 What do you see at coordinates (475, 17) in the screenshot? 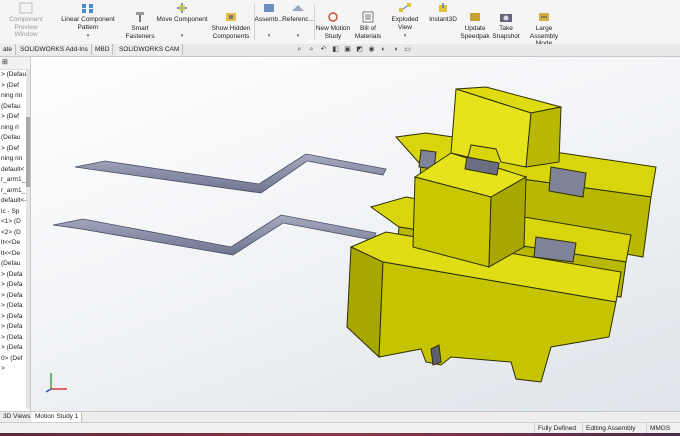
I see `speedpak-icon` at bounding box center [475, 17].